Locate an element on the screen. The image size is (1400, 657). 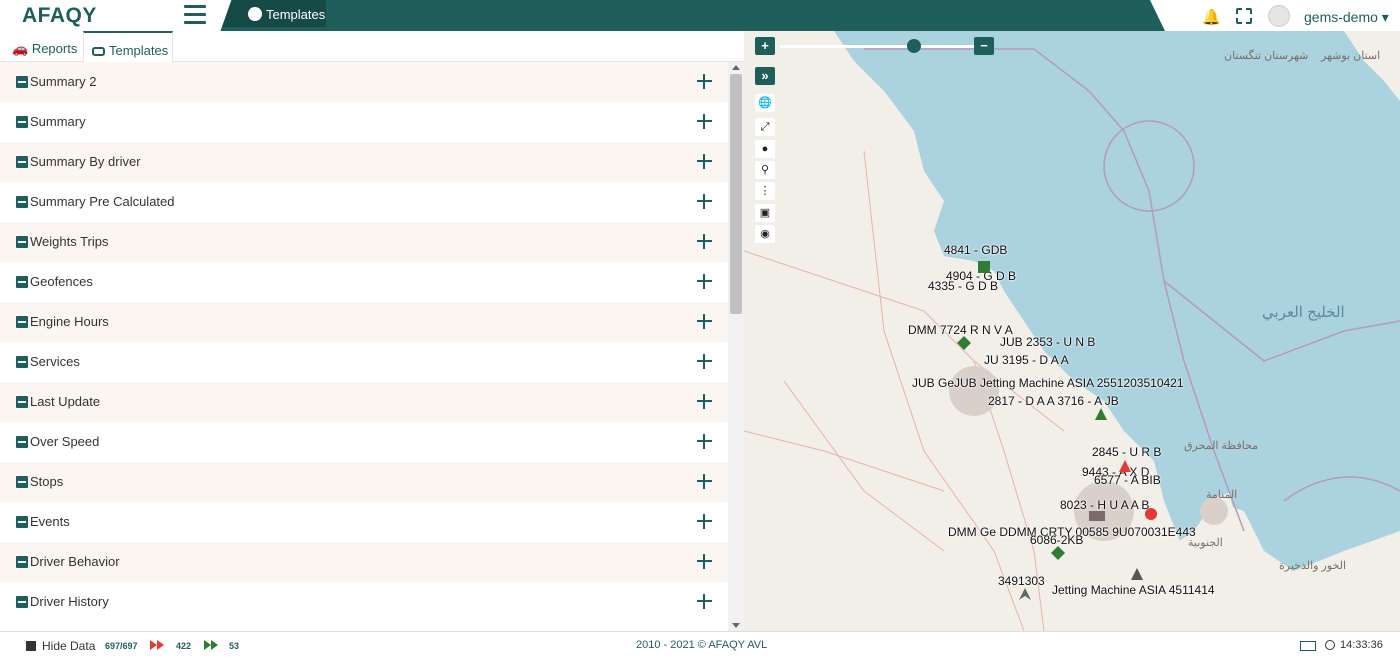
list-item: Summary is located at coordinates (364, 122).